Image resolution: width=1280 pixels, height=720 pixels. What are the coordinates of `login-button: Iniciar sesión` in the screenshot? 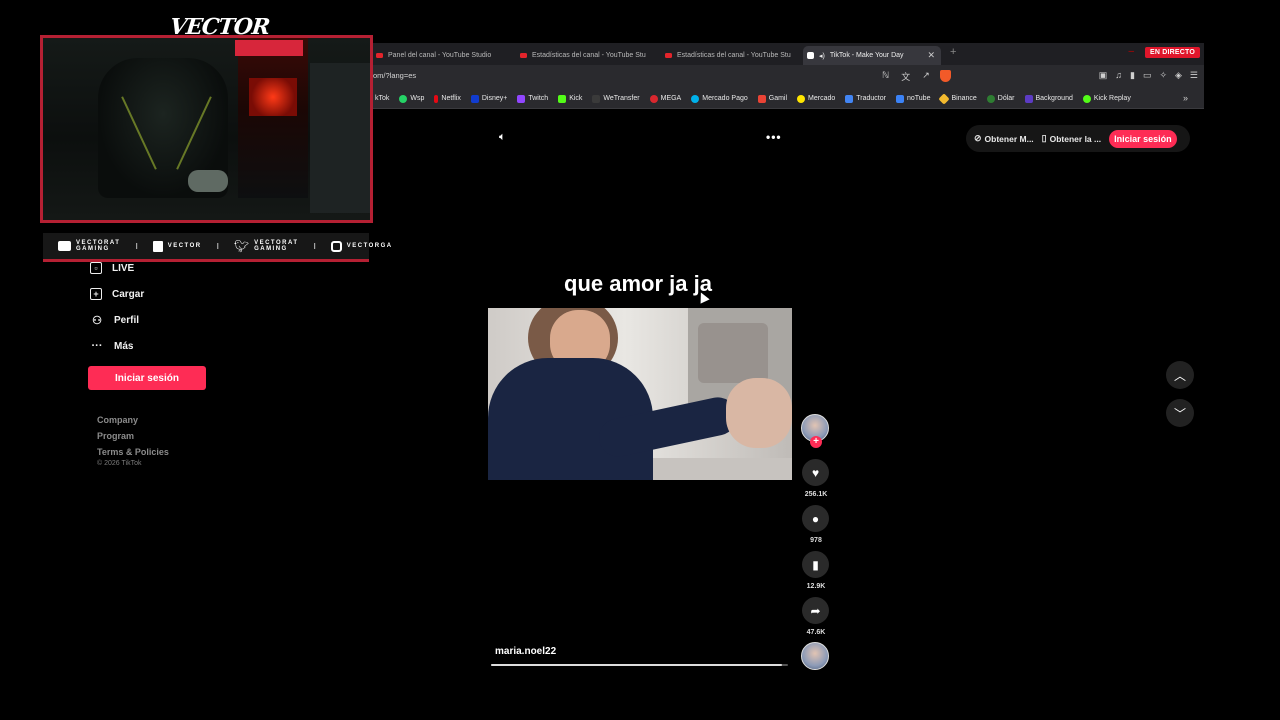 It's located at (147, 378).